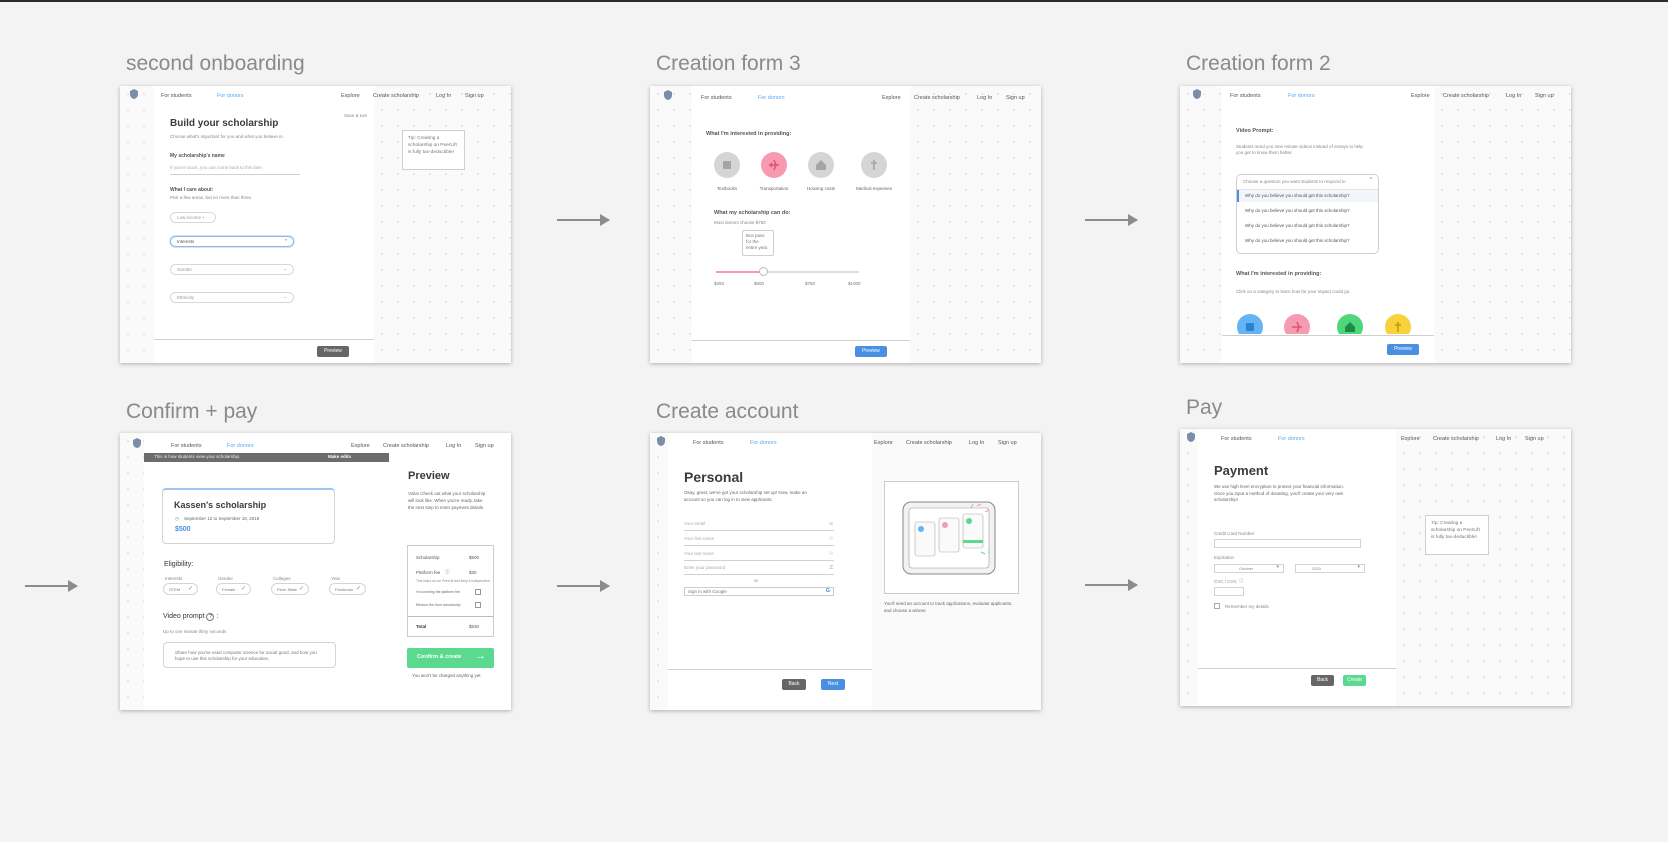  Describe the element at coordinates (450, 658) in the screenshot. I see `confirm-create-button: Confirm & create →` at that location.